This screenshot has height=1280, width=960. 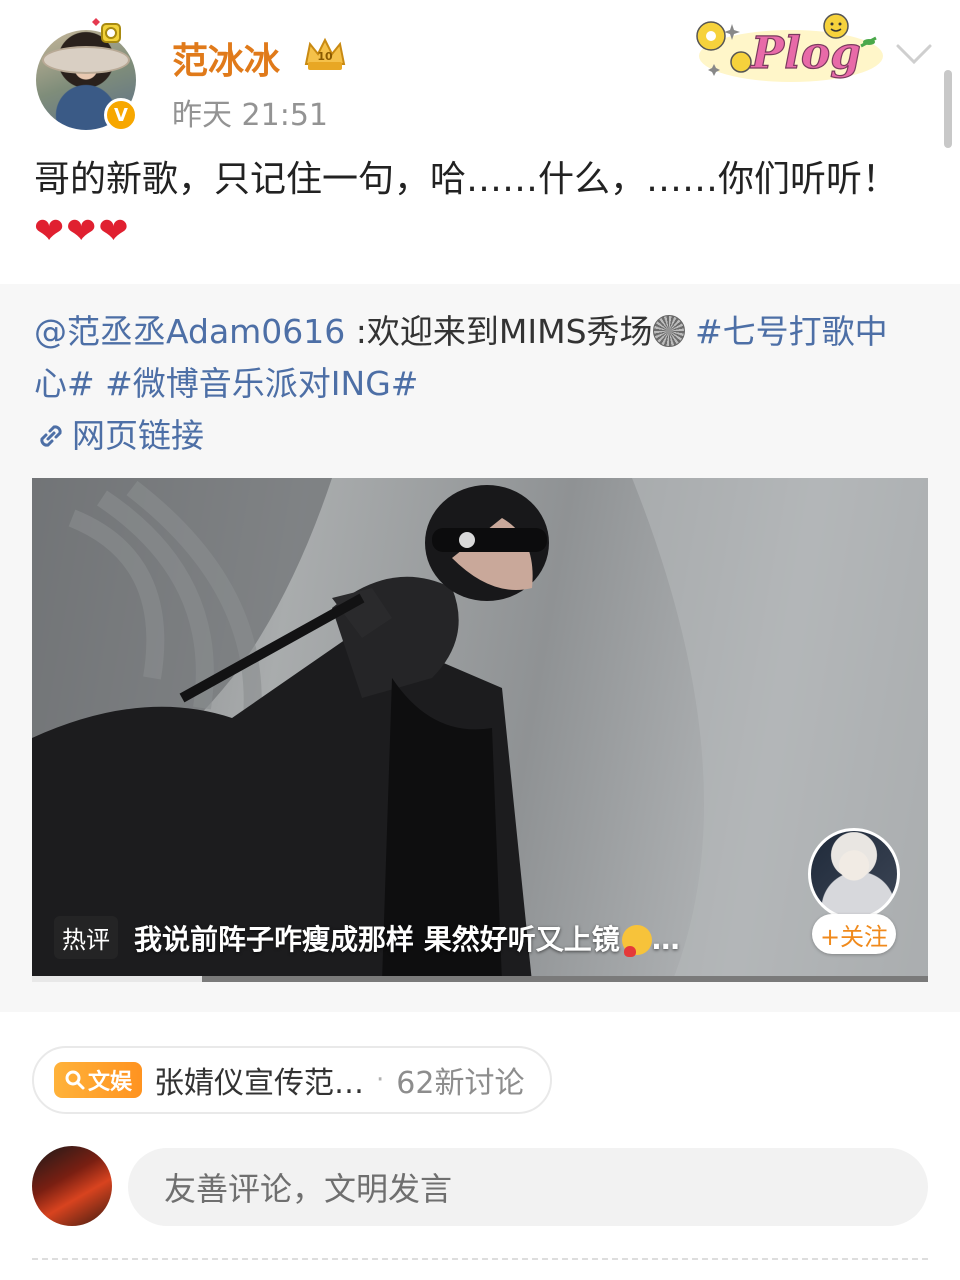 What do you see at coordinates (466, 179) in the screenshot?
I see `post-body: 哥的新歌，只记住一句，哈……什么，……你们听听！` at bounding box center [466, 179].